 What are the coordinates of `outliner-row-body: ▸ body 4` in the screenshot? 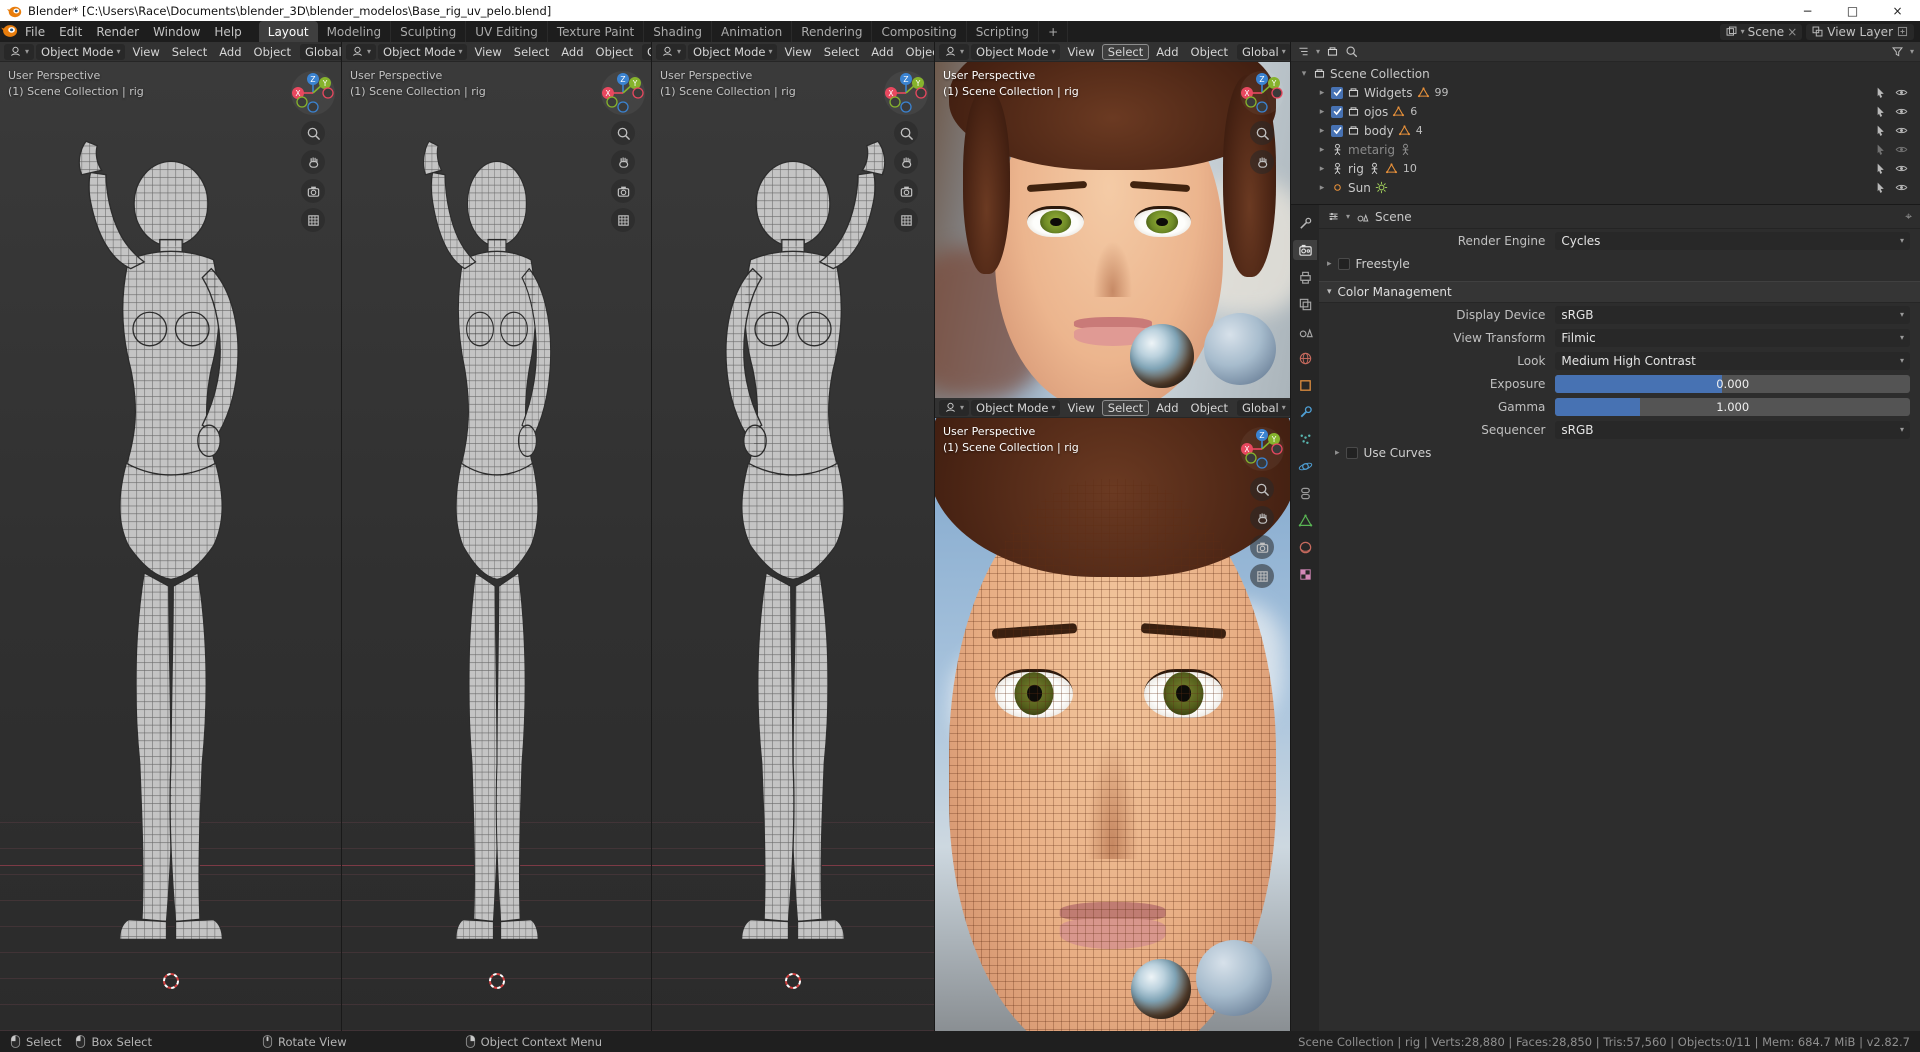 It's located at (1605, 130).